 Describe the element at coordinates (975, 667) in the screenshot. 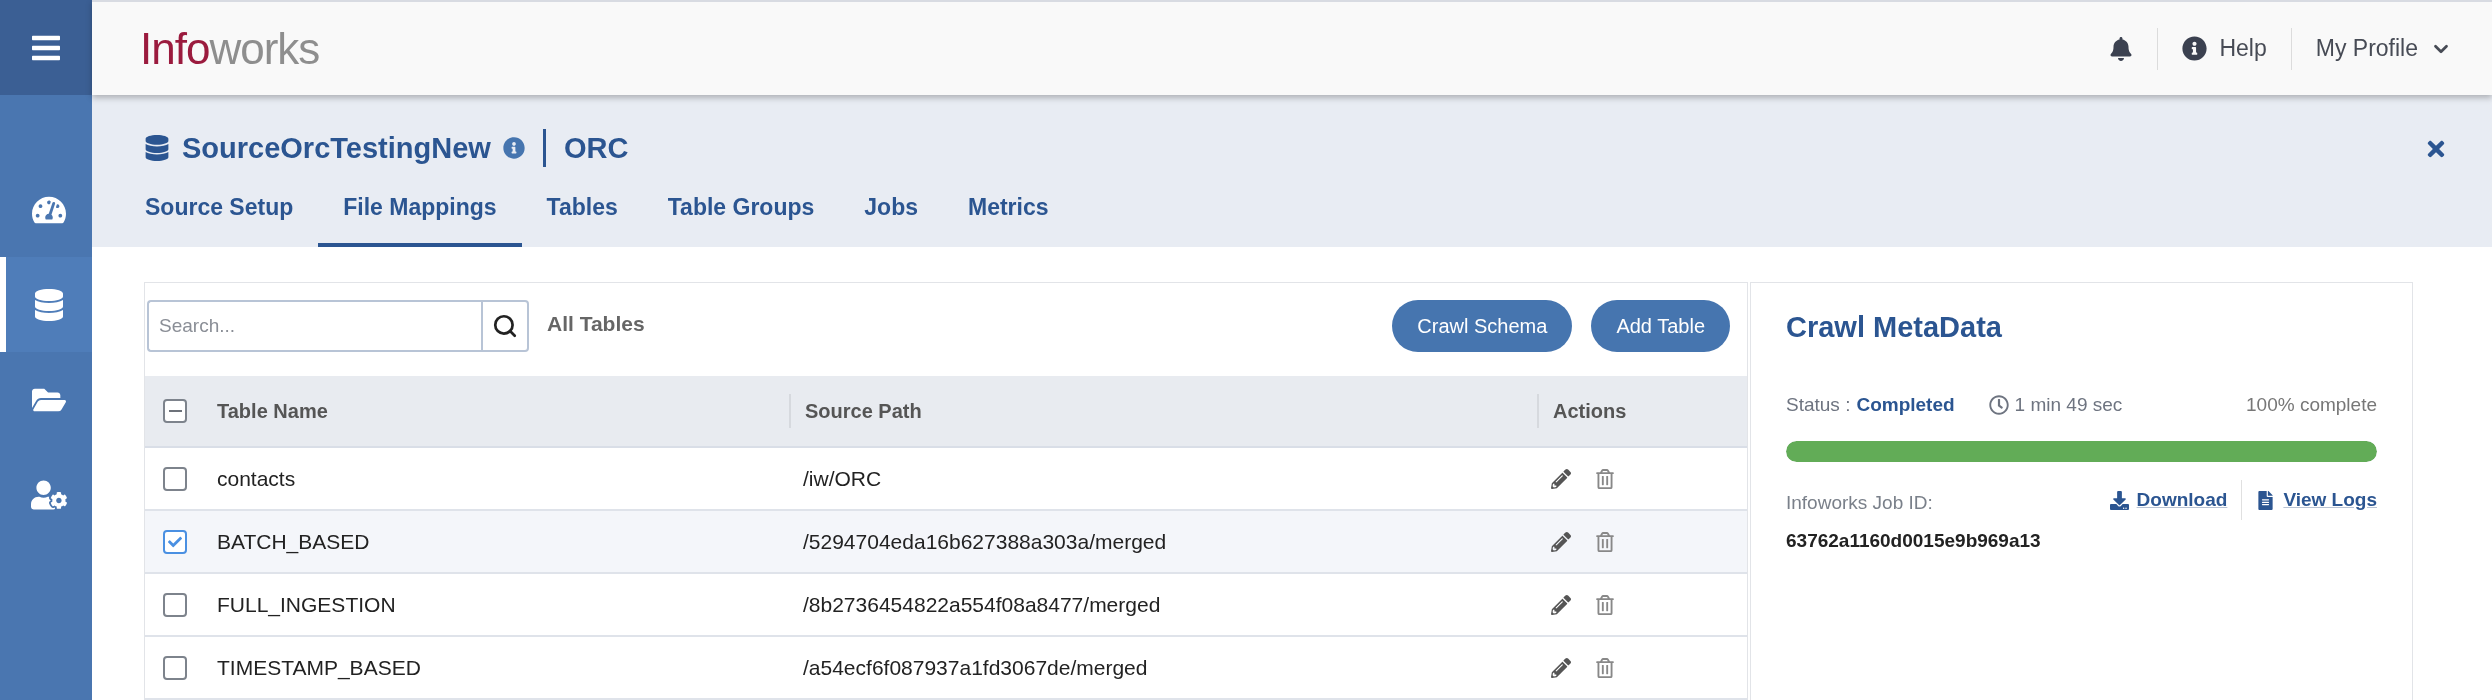

I see `table-cell: /a54ecf6f087937a1fd3067de/merged` at that location.